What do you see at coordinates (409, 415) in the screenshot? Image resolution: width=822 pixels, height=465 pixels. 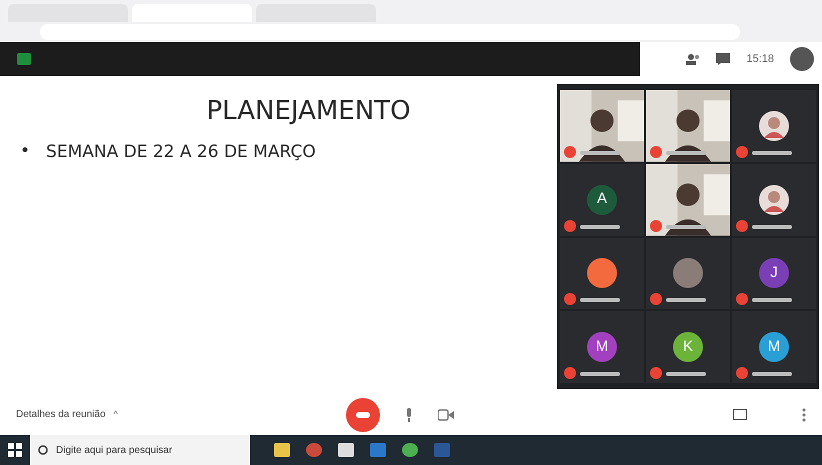 I see `microphone-icon` at bounding box center [409, 415].